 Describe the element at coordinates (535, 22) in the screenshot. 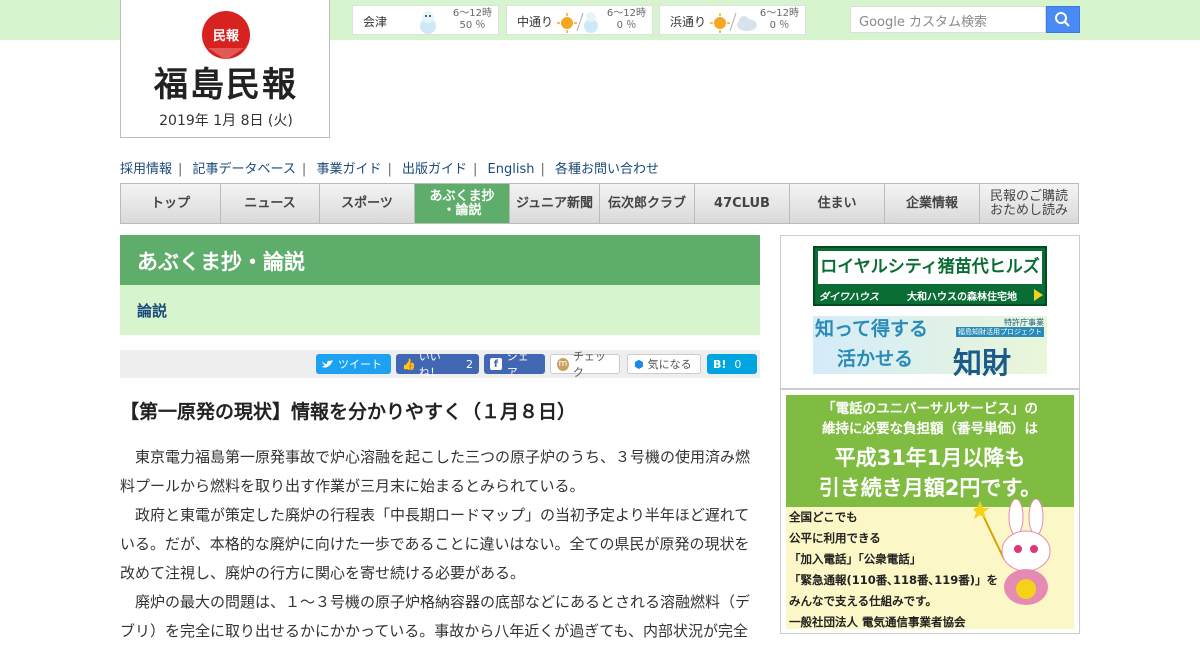

I see `weather-city: 中通り` at that location.